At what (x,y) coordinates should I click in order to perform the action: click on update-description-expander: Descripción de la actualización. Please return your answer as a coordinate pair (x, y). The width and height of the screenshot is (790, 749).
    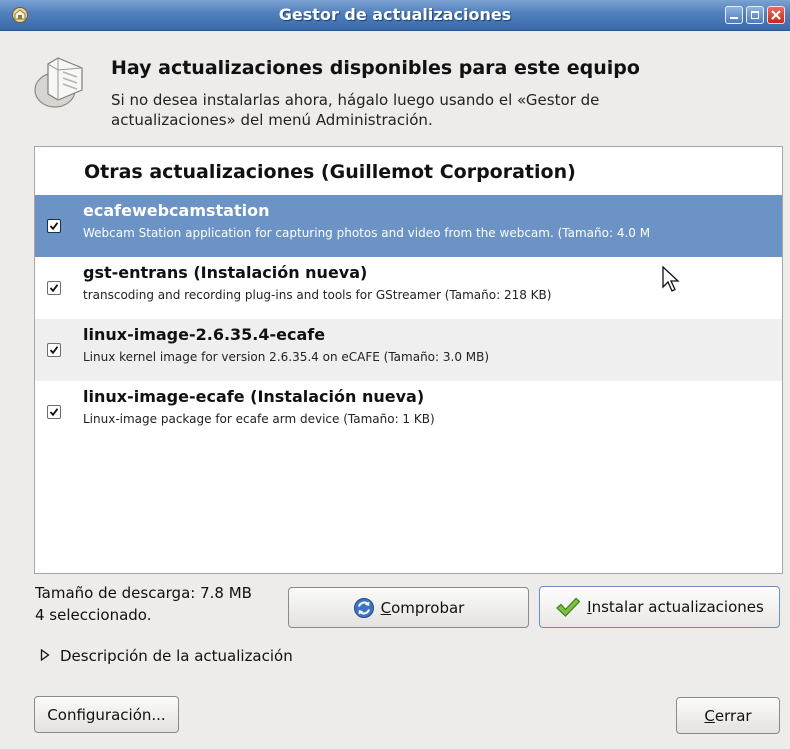
    Looking at the image, I should click on (166, 656).